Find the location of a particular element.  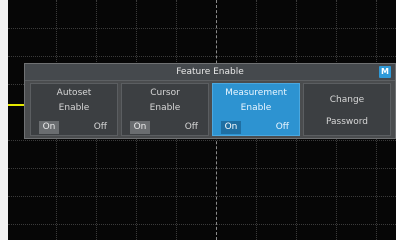

option-label: Change is located at coordinates (347, 100).